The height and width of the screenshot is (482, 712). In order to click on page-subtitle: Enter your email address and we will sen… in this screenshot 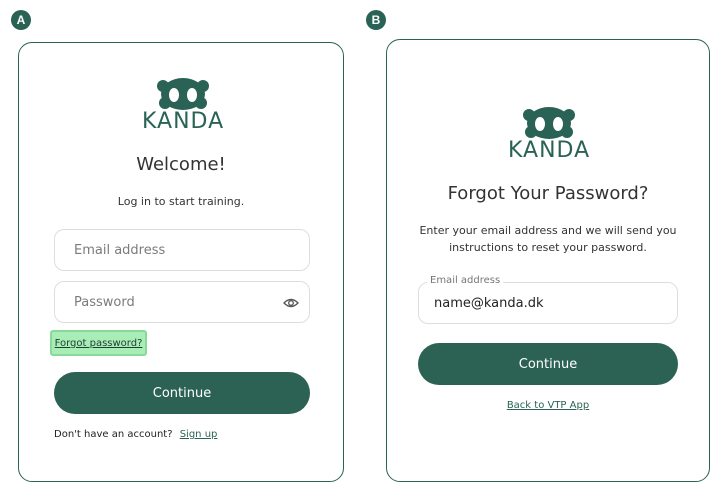, I will do `click(548, 239)`.